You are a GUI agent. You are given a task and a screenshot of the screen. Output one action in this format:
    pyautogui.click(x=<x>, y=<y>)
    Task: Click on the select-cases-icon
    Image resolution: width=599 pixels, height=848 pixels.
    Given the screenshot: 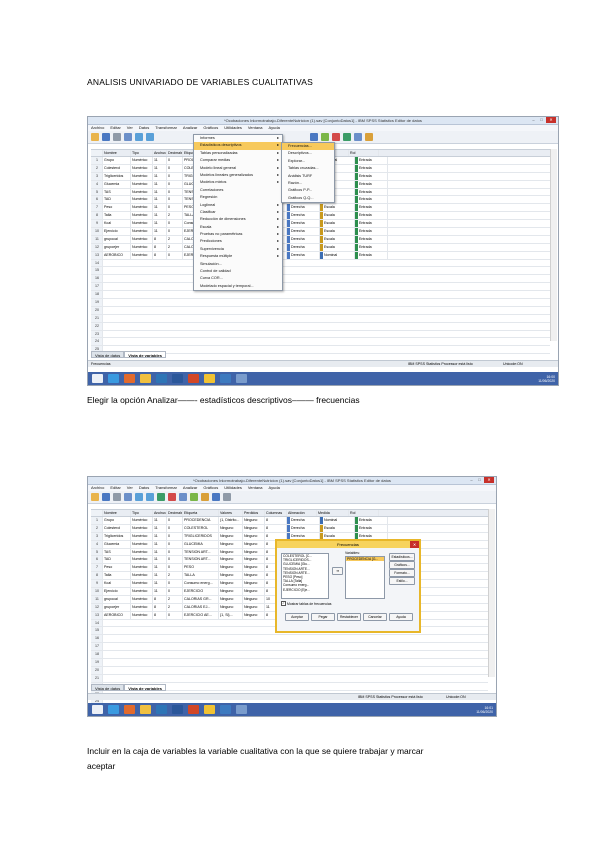 What is the action you would take?
    pyautogui.click(x=216, y=497)
    